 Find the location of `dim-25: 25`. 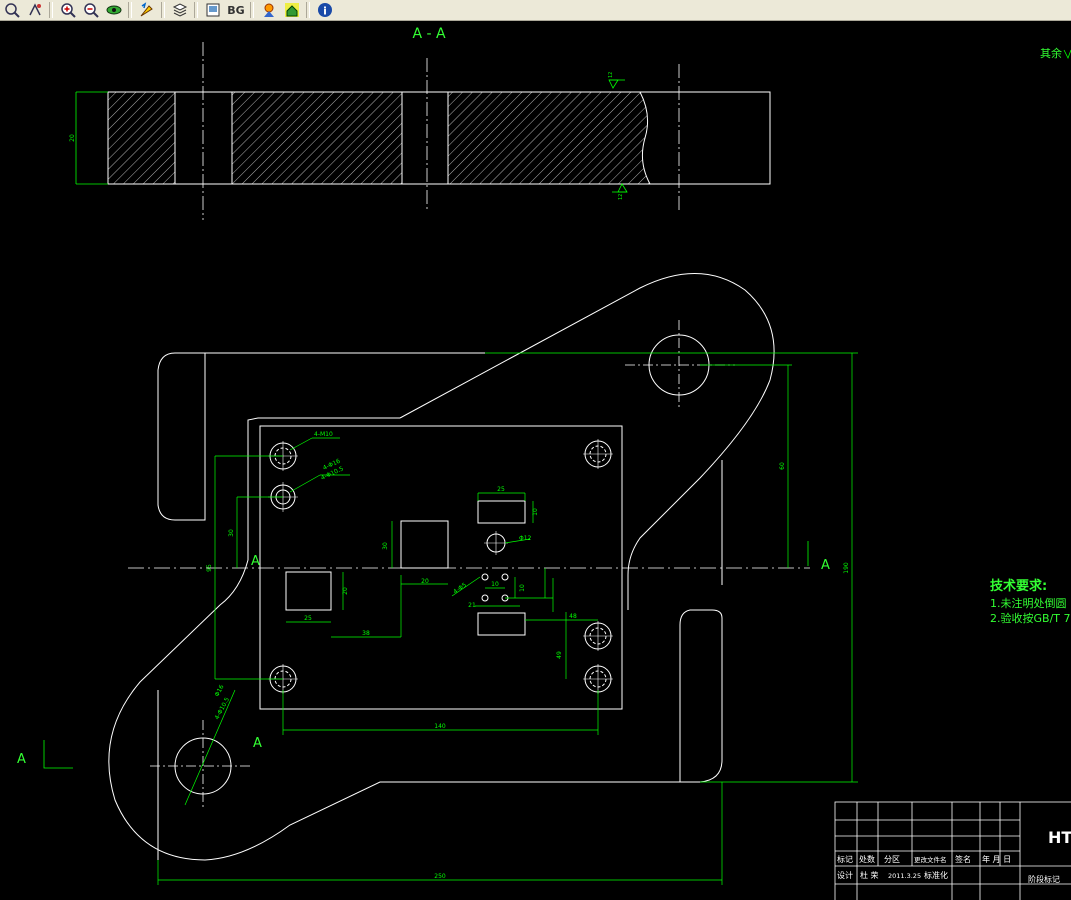

dim-25: 25 is located at coordinates (501, 489).